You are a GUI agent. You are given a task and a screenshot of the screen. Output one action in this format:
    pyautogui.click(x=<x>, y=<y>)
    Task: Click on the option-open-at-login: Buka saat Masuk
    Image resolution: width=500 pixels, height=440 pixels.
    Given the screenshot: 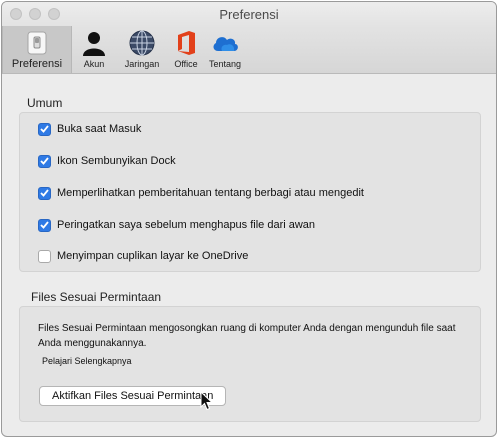 What is the action you would take?
    pyautogui.click(x=89, y=129)
    